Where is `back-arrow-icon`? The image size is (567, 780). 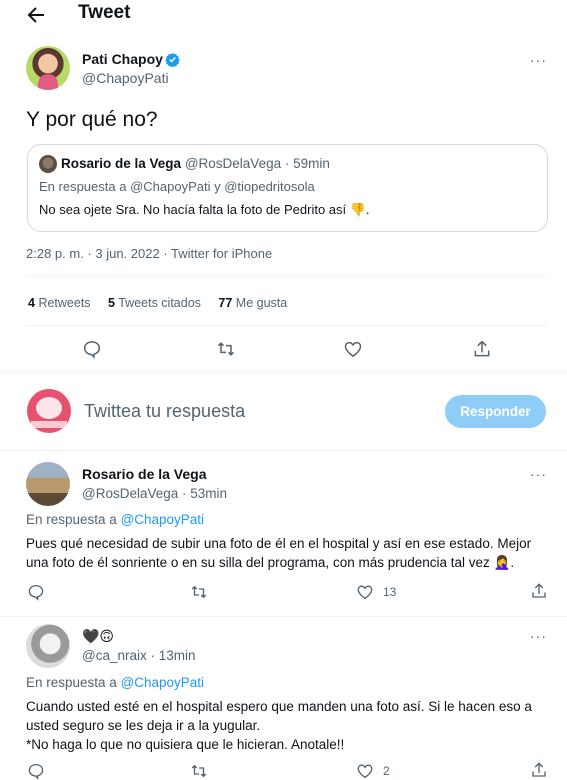 back-arrow-icon is located at coordinates (36, 15).